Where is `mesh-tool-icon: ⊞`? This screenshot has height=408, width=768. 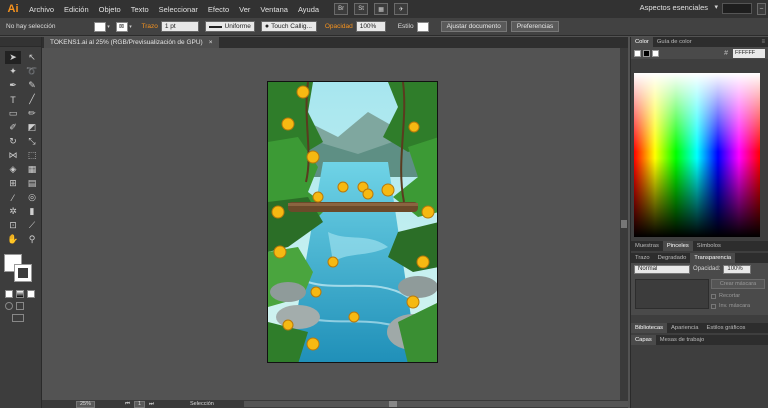
mesh-tool-icon: ⊞ is located at coordinates (13, 183).